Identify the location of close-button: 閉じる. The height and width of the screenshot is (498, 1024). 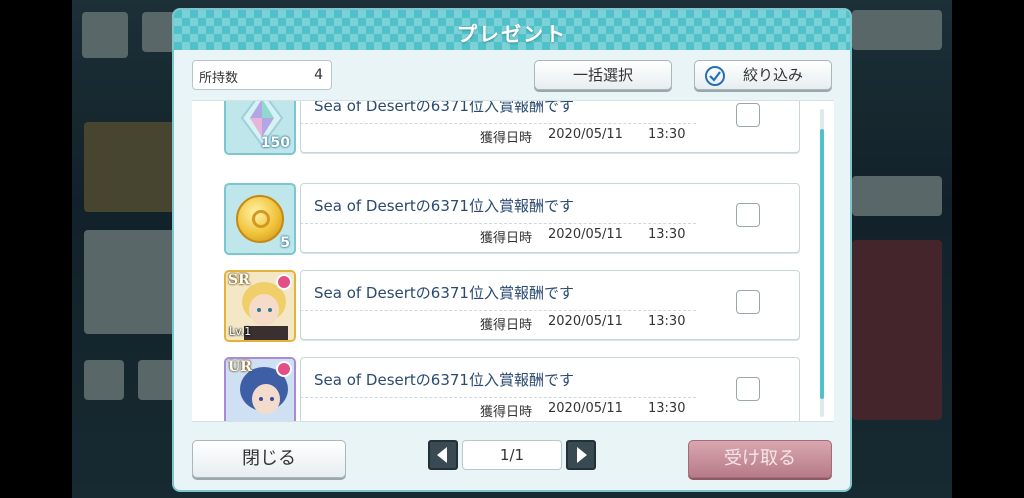
(269, 459).